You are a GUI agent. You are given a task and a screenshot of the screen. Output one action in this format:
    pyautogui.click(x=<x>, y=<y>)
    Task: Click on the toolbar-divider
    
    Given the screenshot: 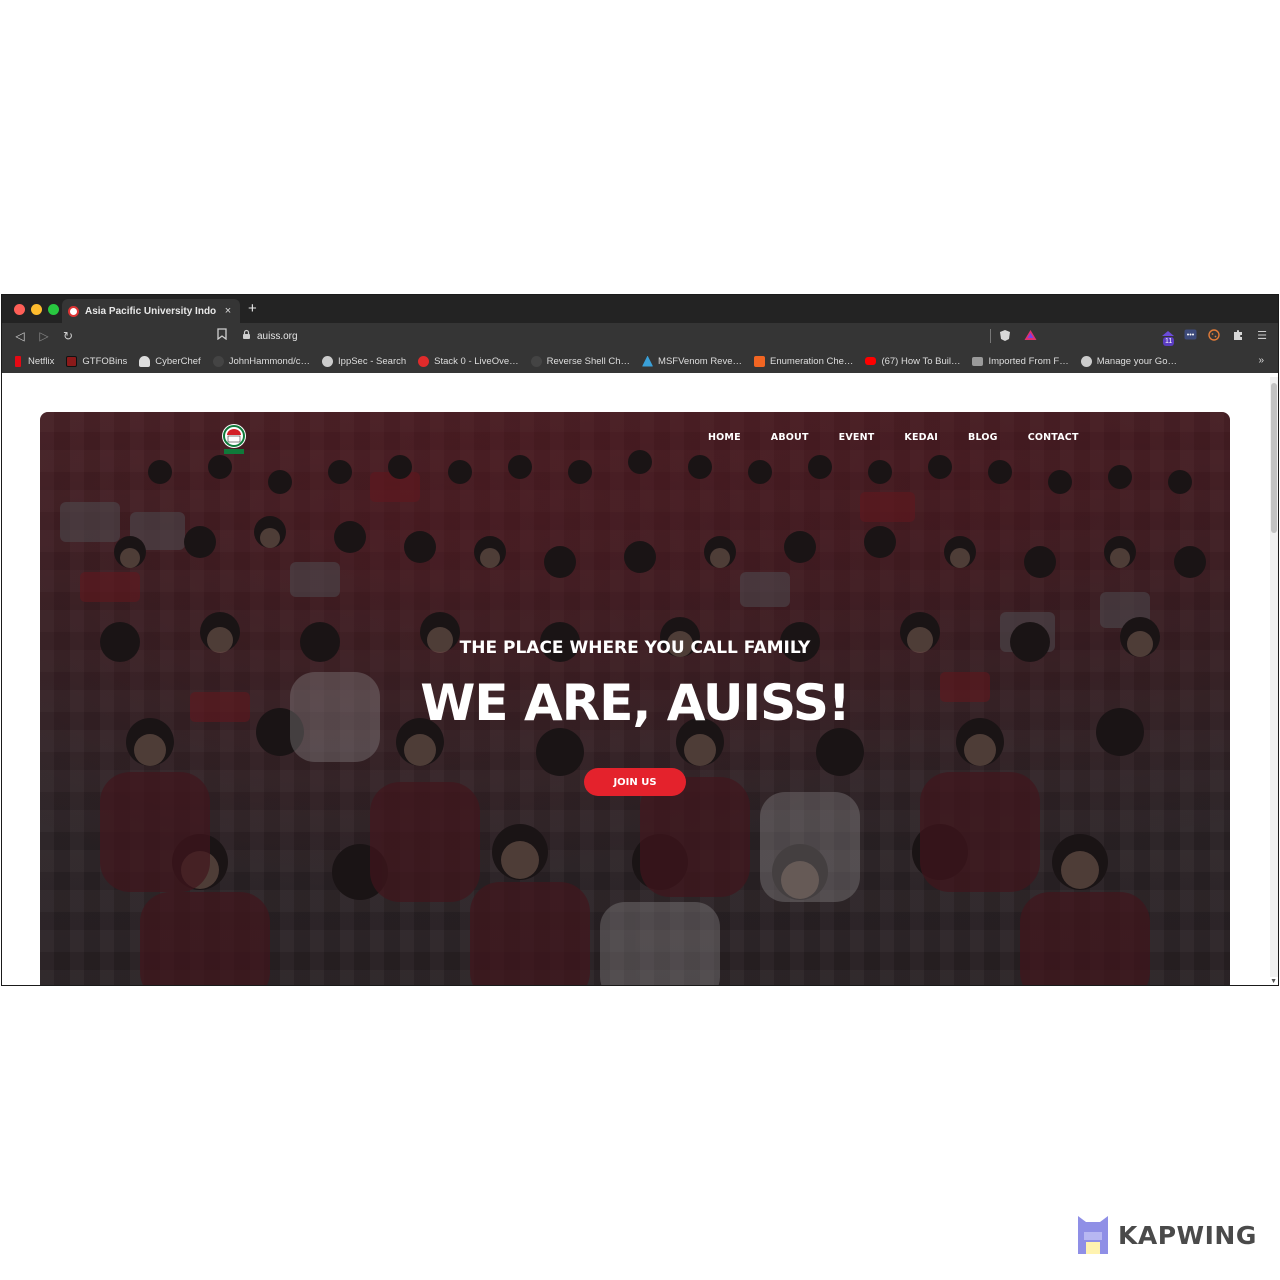 What is the action you would take?
    pyautogui.click(x=990, y=336)
    